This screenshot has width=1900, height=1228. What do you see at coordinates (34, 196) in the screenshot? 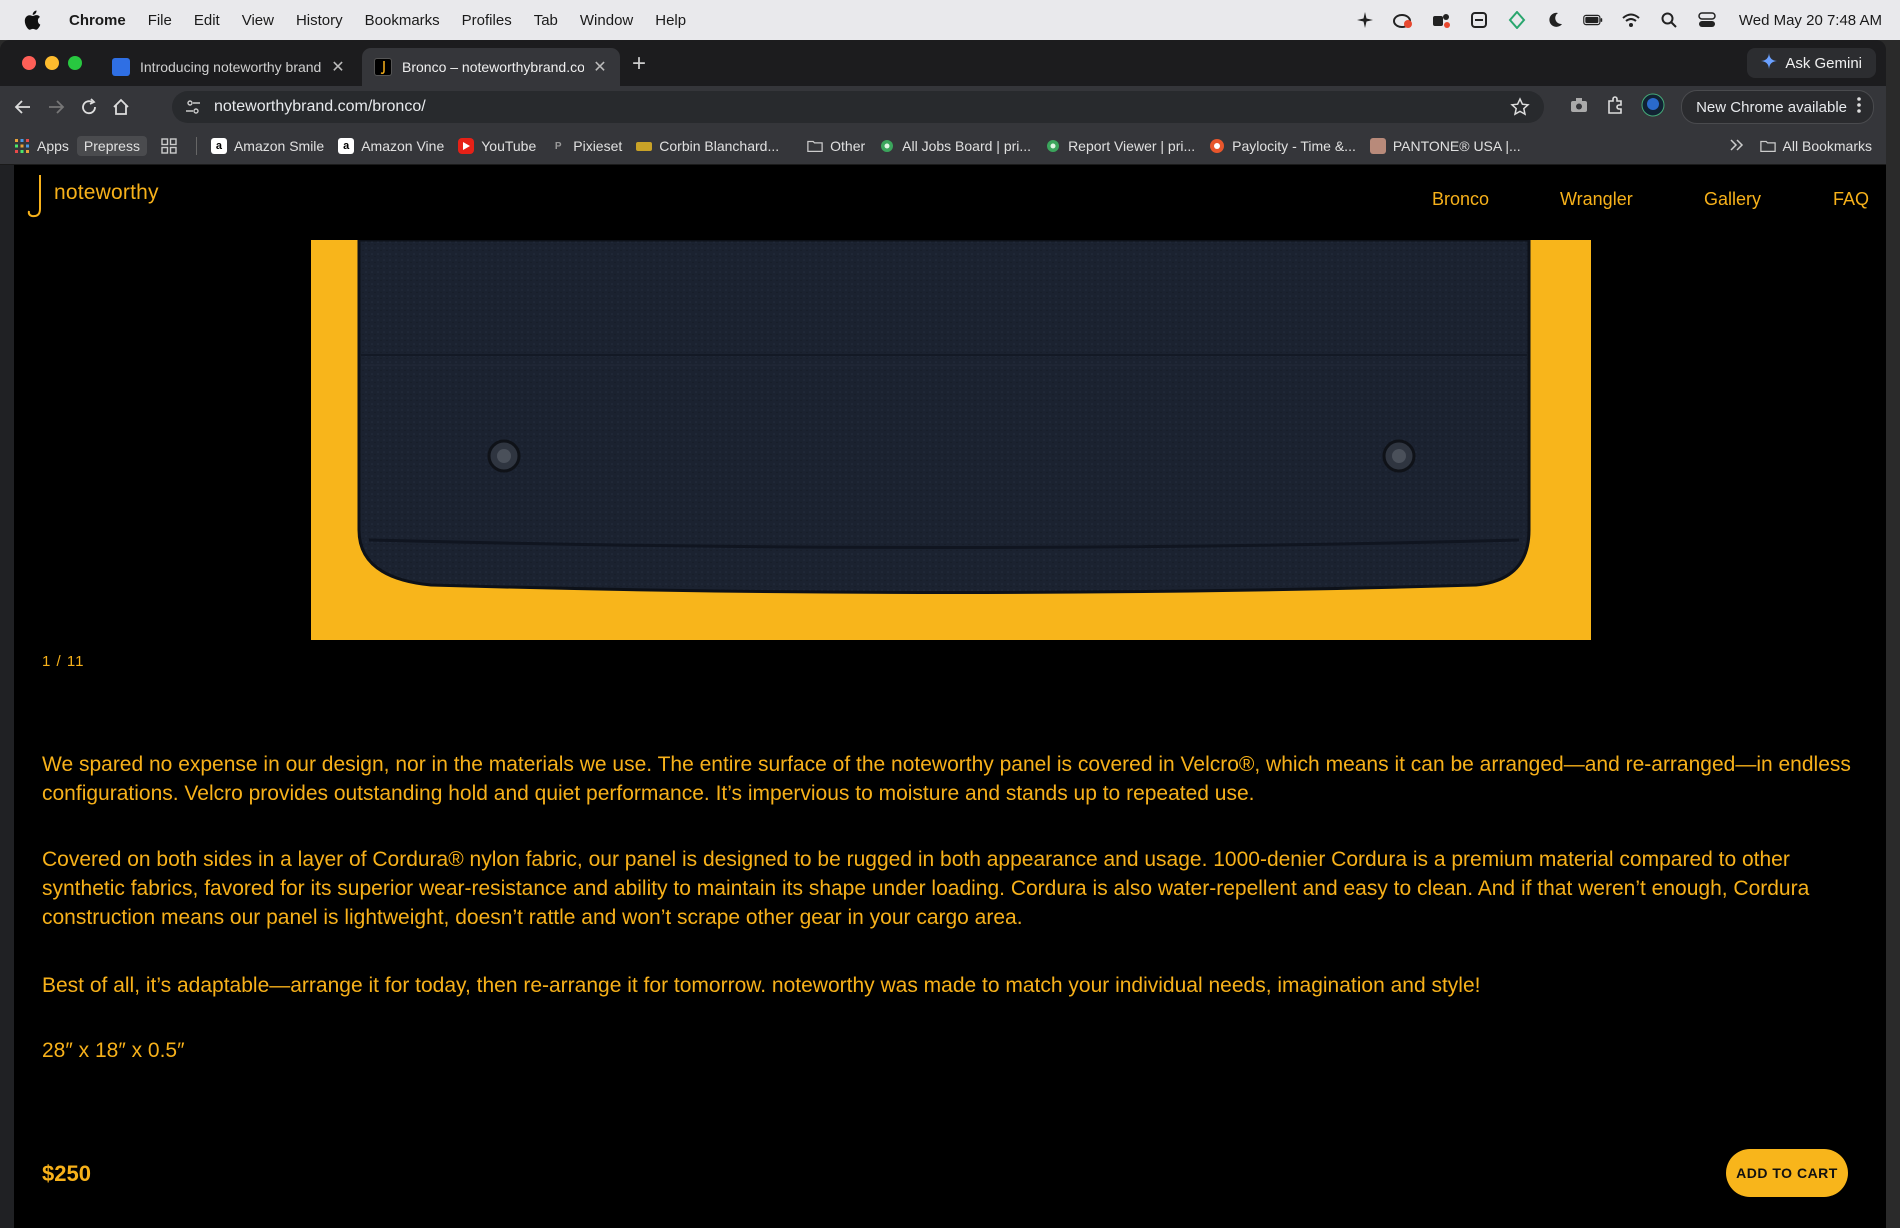
I see `note-logo-icon` at bounding box center [34, 196].